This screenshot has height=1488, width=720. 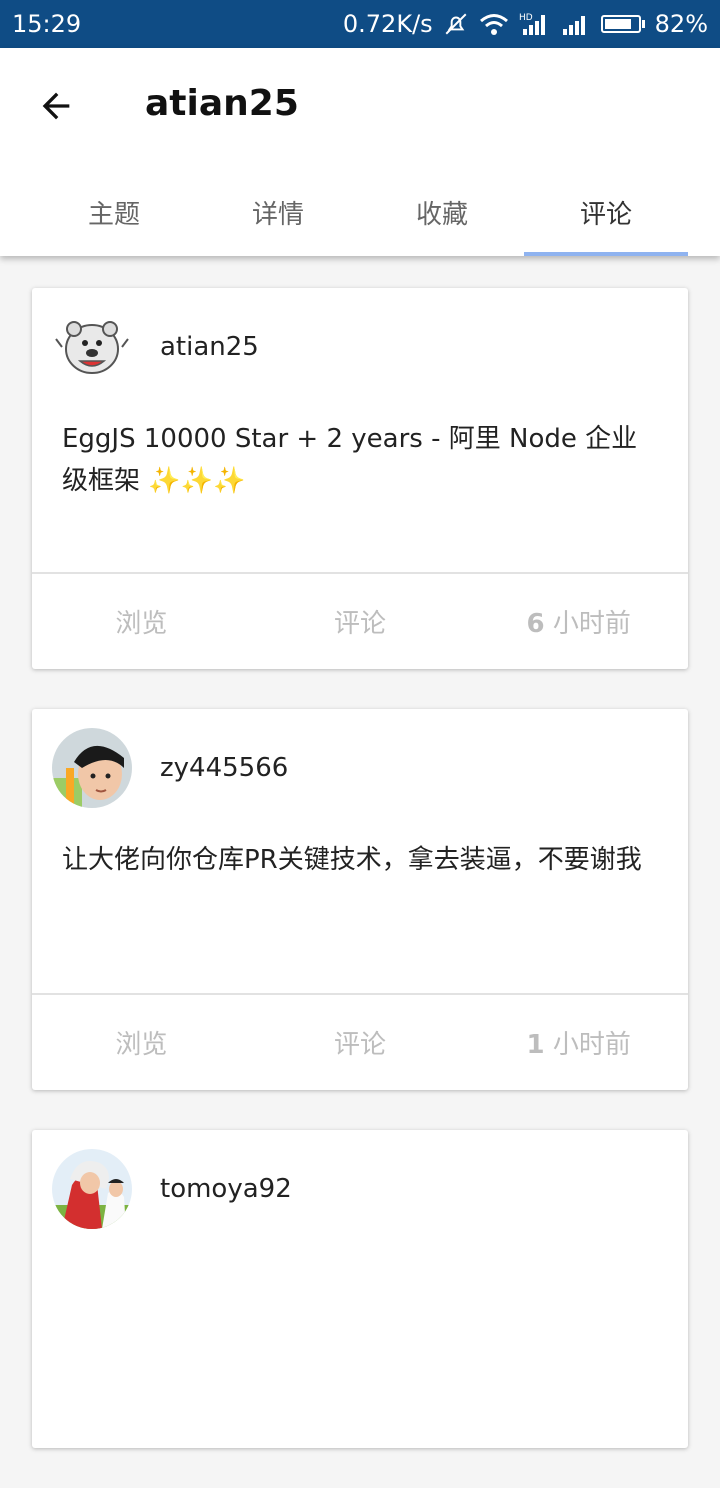 What do you see at coordinates (209, 347) in the screenshot?
I see `username: atian25` at bounding box center [209, 347].